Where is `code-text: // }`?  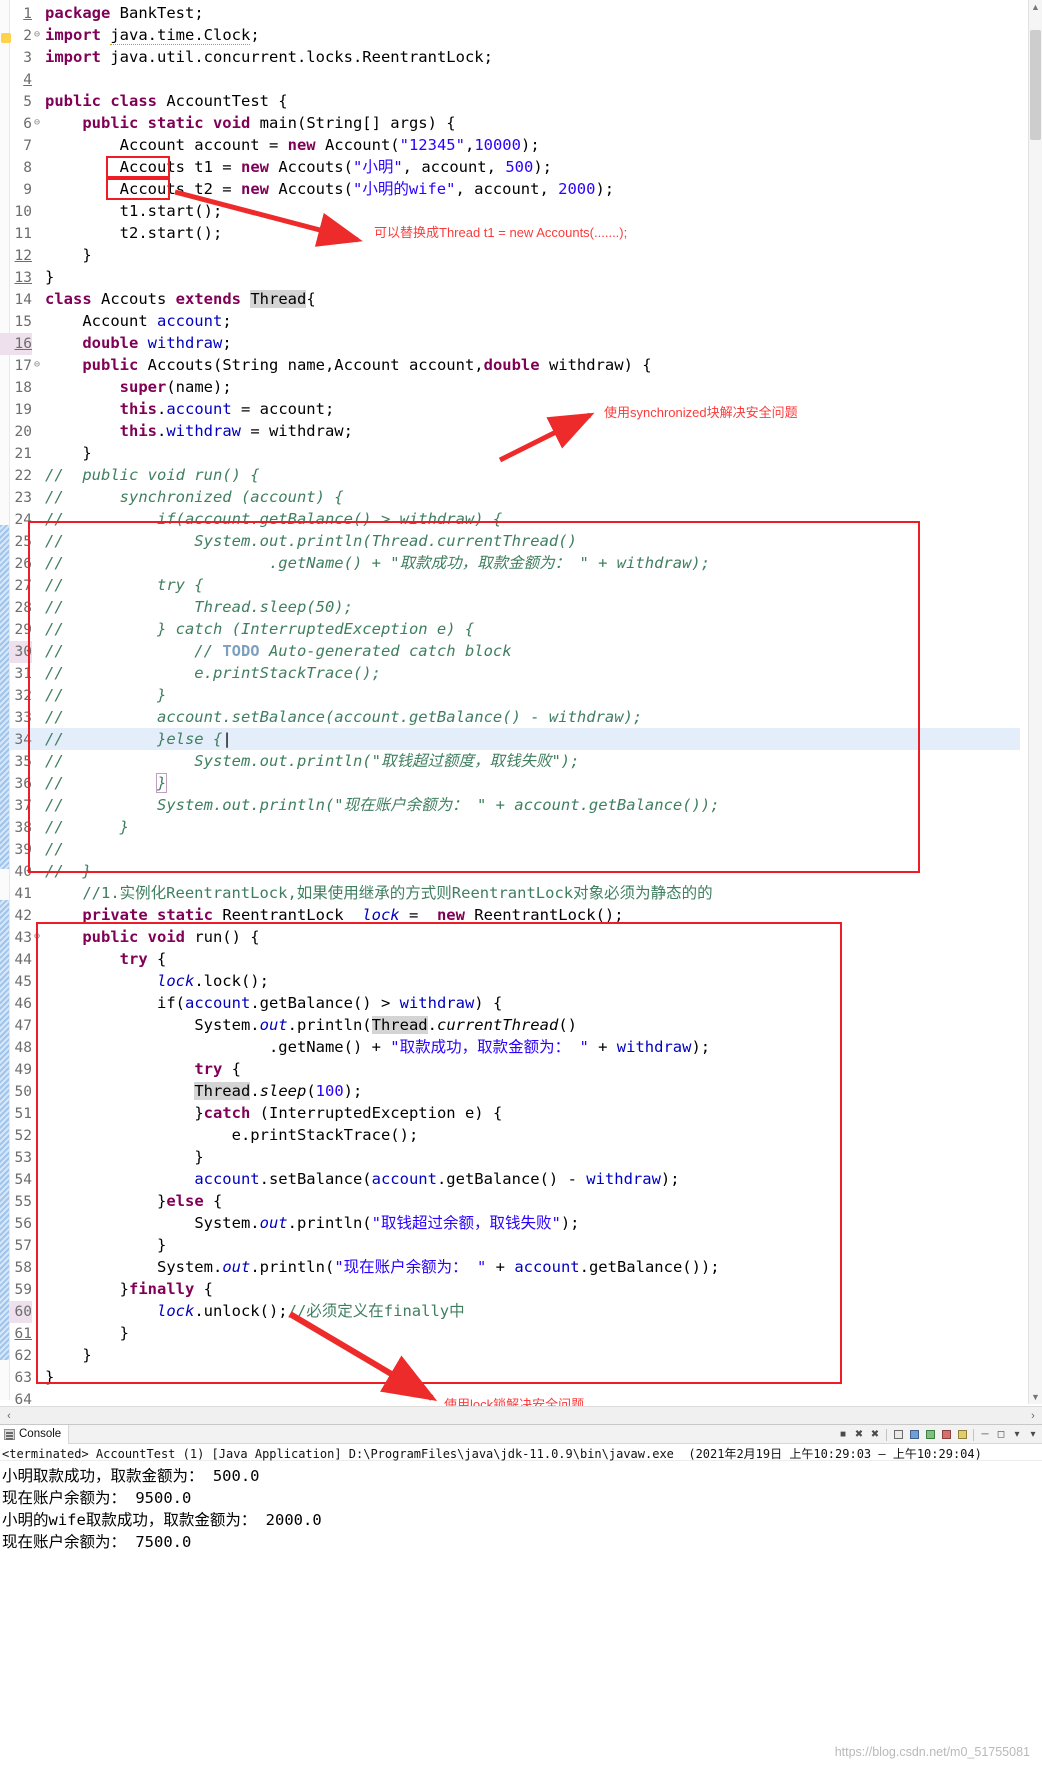 code-text: // } is located at coordinates (106, 695).